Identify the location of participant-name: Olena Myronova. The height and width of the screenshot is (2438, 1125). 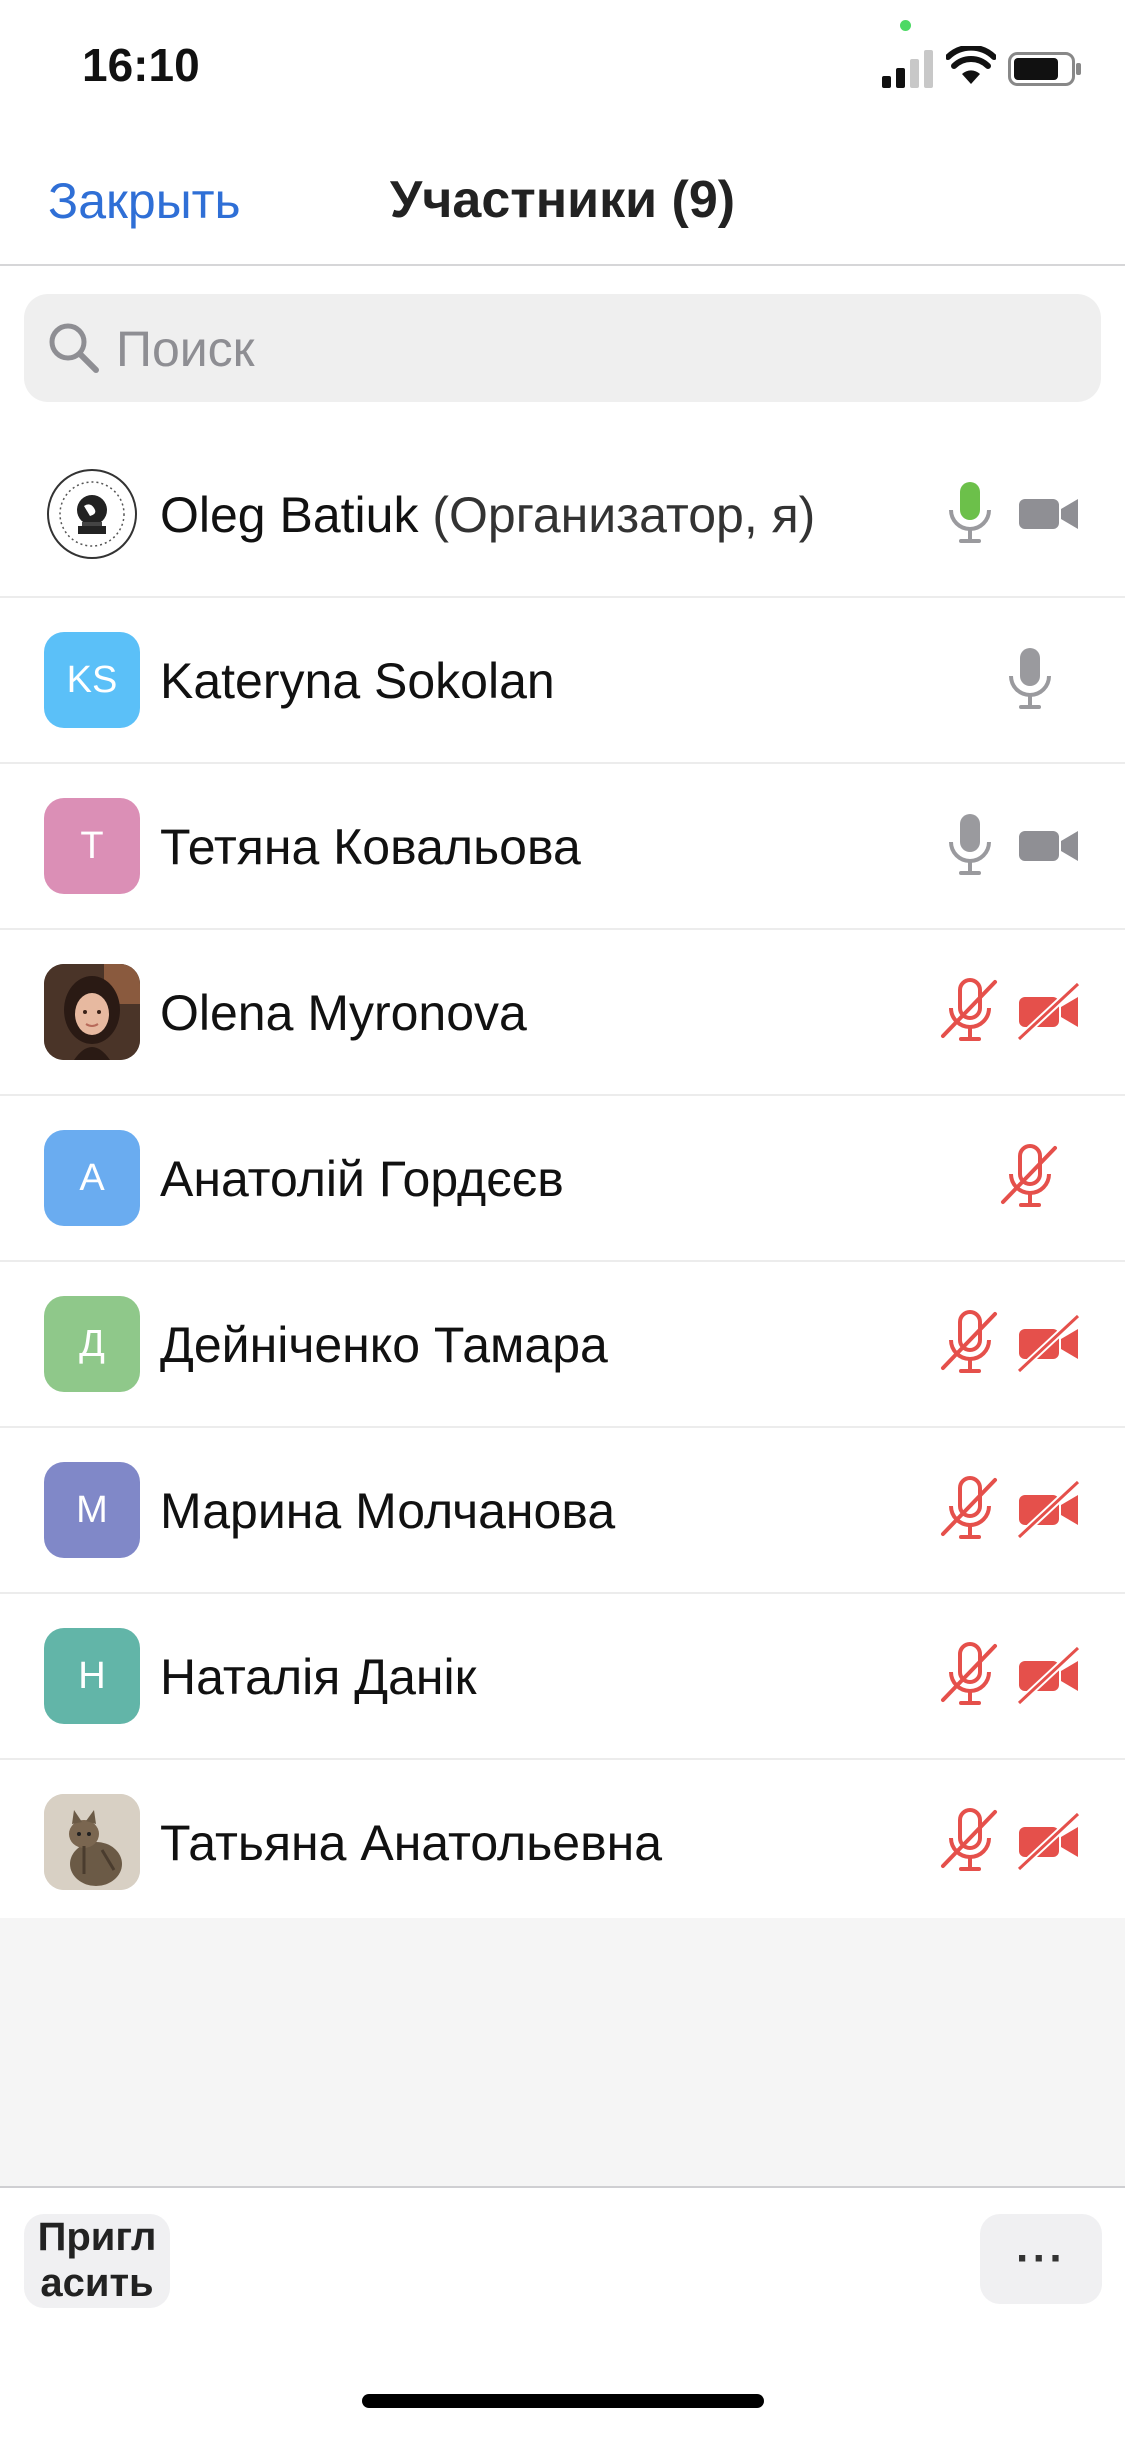
(343, 1013).